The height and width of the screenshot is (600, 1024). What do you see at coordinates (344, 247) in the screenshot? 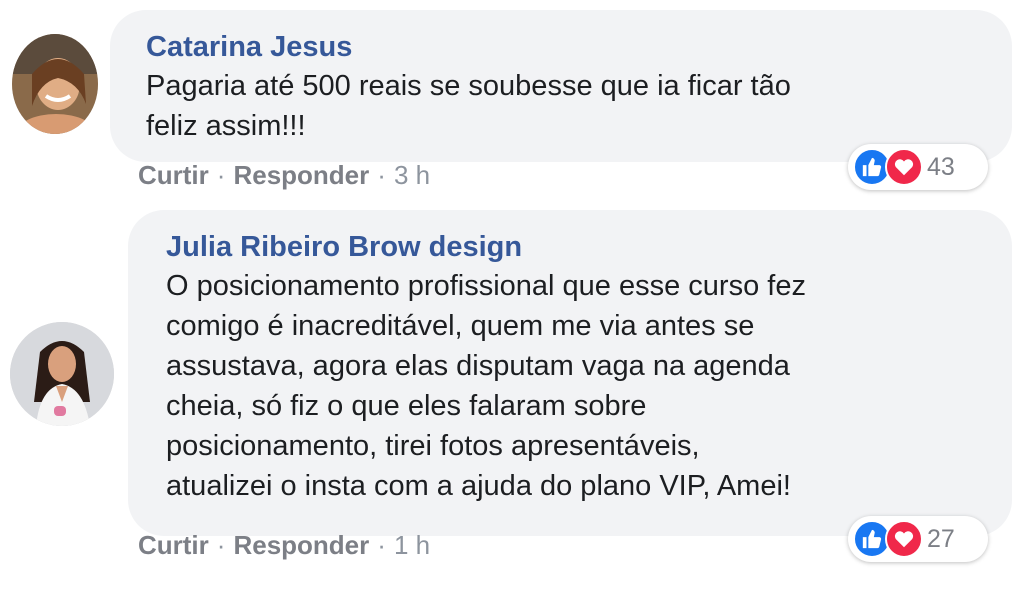
I see `comment-author: Julia Ribeiro Brow design` at bounding box center [344, 247].